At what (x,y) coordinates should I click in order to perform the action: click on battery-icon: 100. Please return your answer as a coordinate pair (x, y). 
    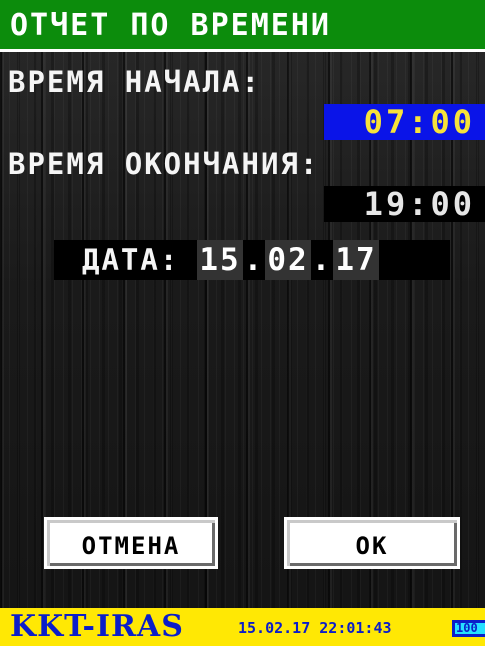
    Looking at the image, I should click on (468, 628).